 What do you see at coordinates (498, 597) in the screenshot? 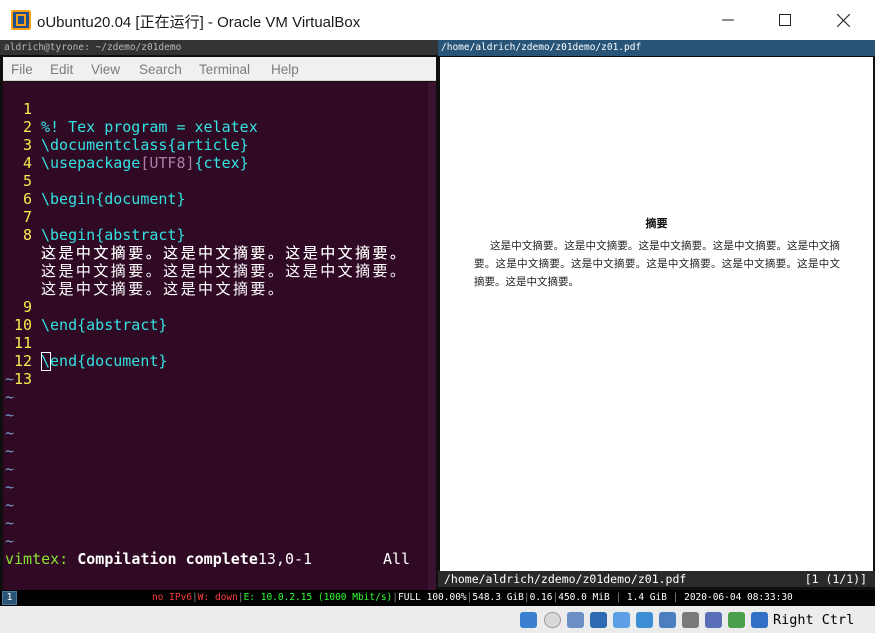
I see `disk-status: 548.3 GiB` at bounding box center [498, 597].